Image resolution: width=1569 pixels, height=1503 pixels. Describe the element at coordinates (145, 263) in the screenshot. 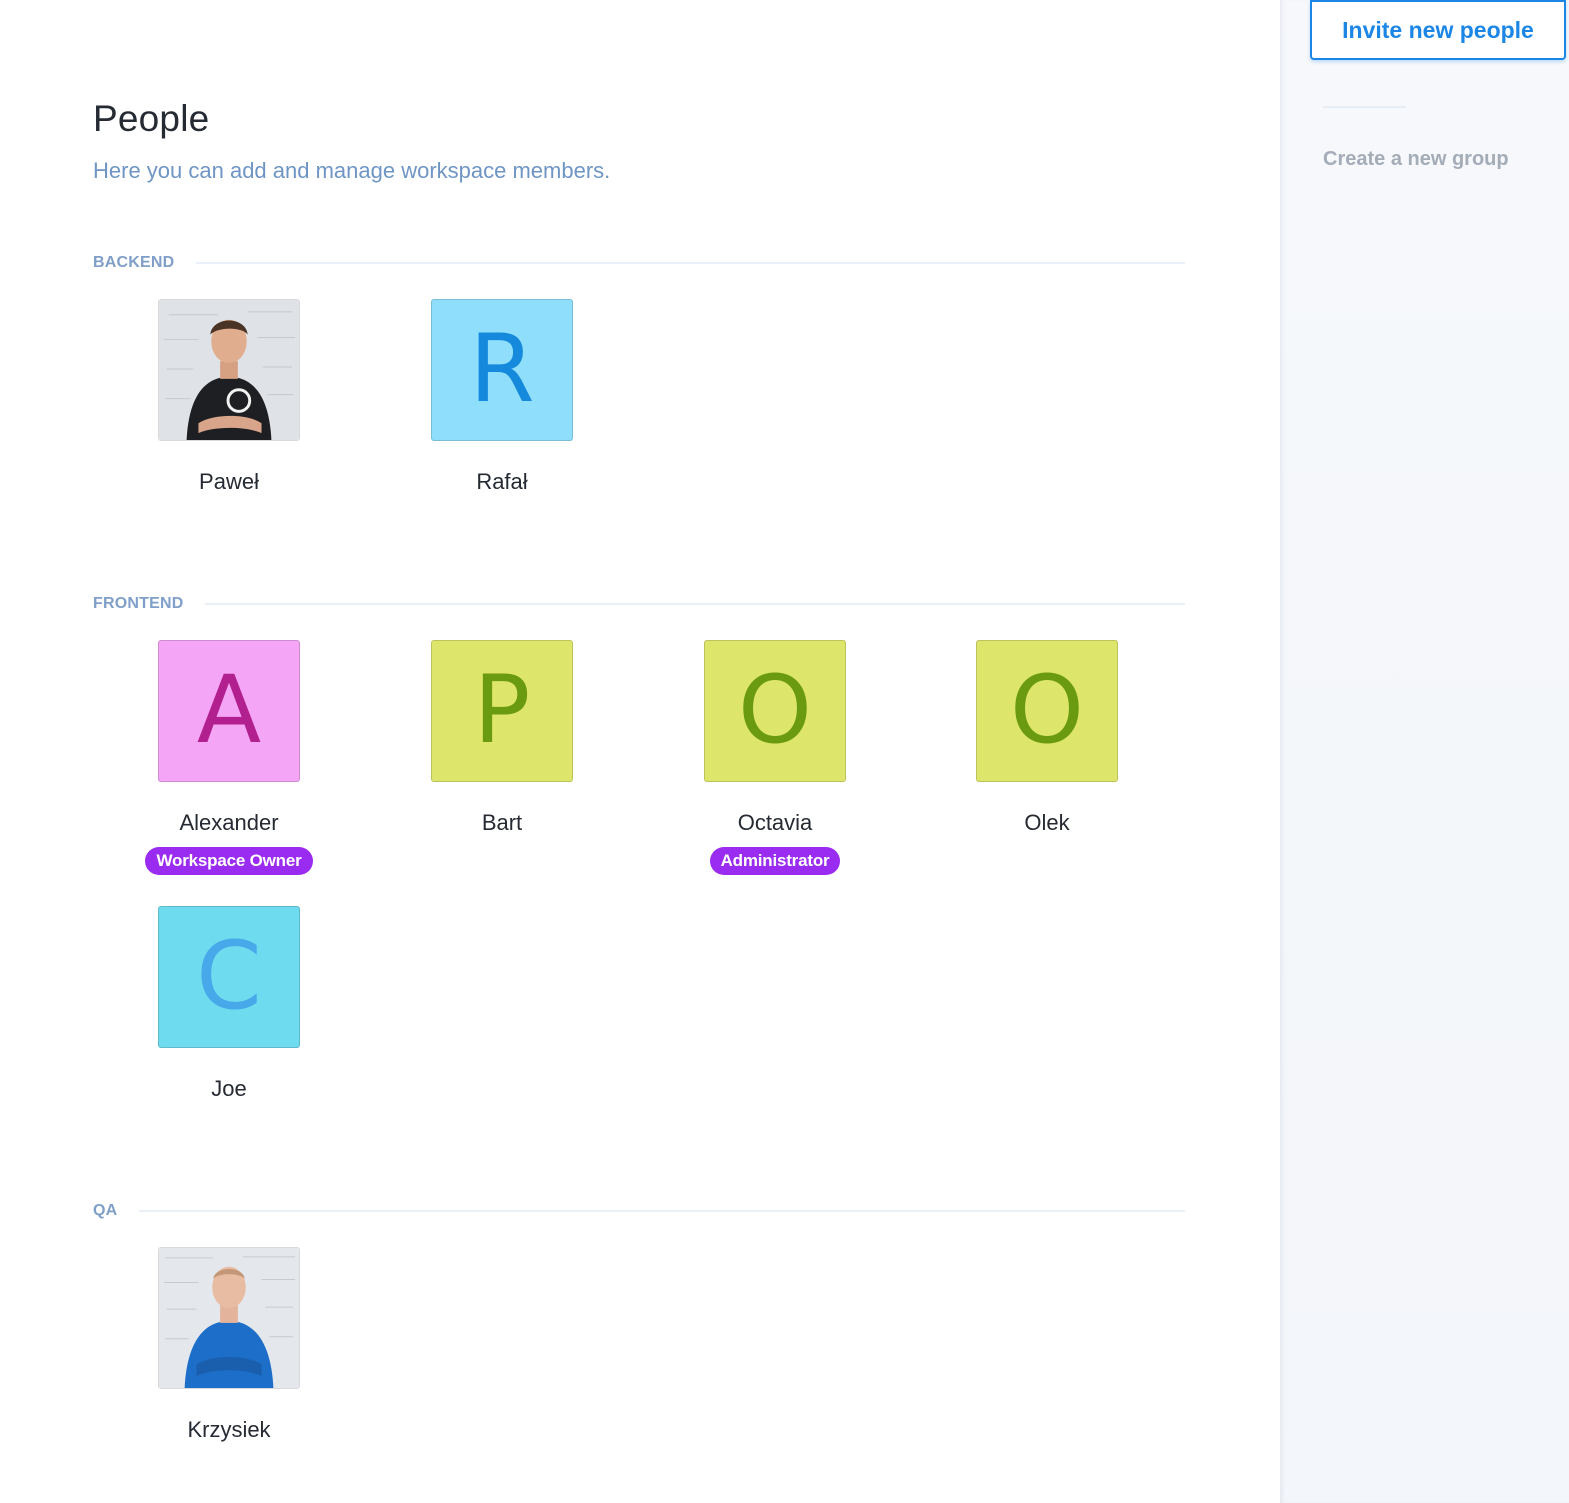

I see `group-name: BACKEND` at that location.